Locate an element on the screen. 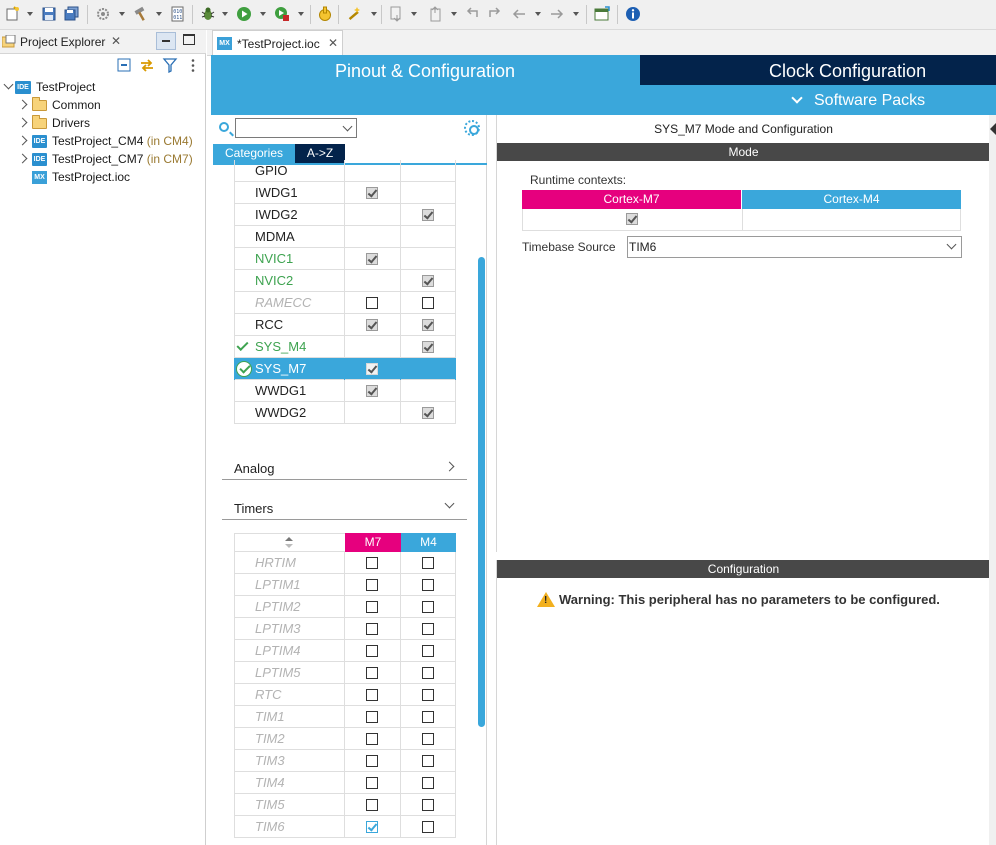  previous-annotation-dropdown-icon is located at coordinates (454, 14).